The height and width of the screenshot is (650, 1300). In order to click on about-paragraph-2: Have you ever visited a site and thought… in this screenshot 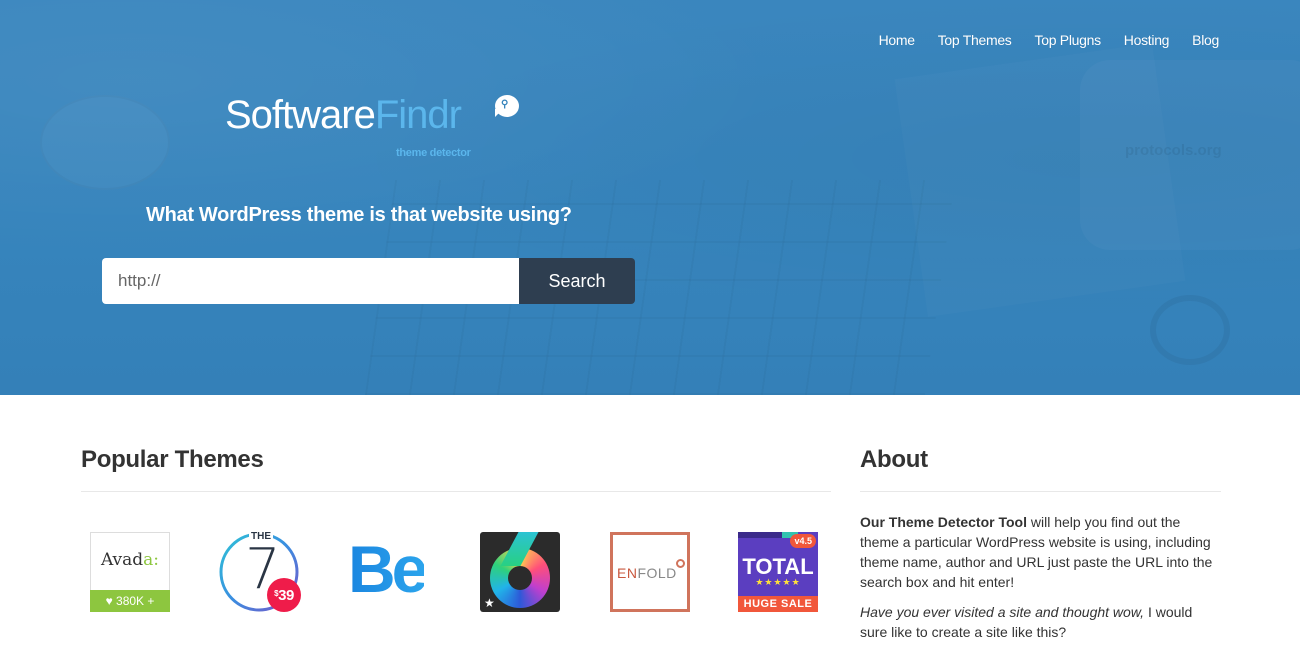, I will do `click(1026, 622)`.